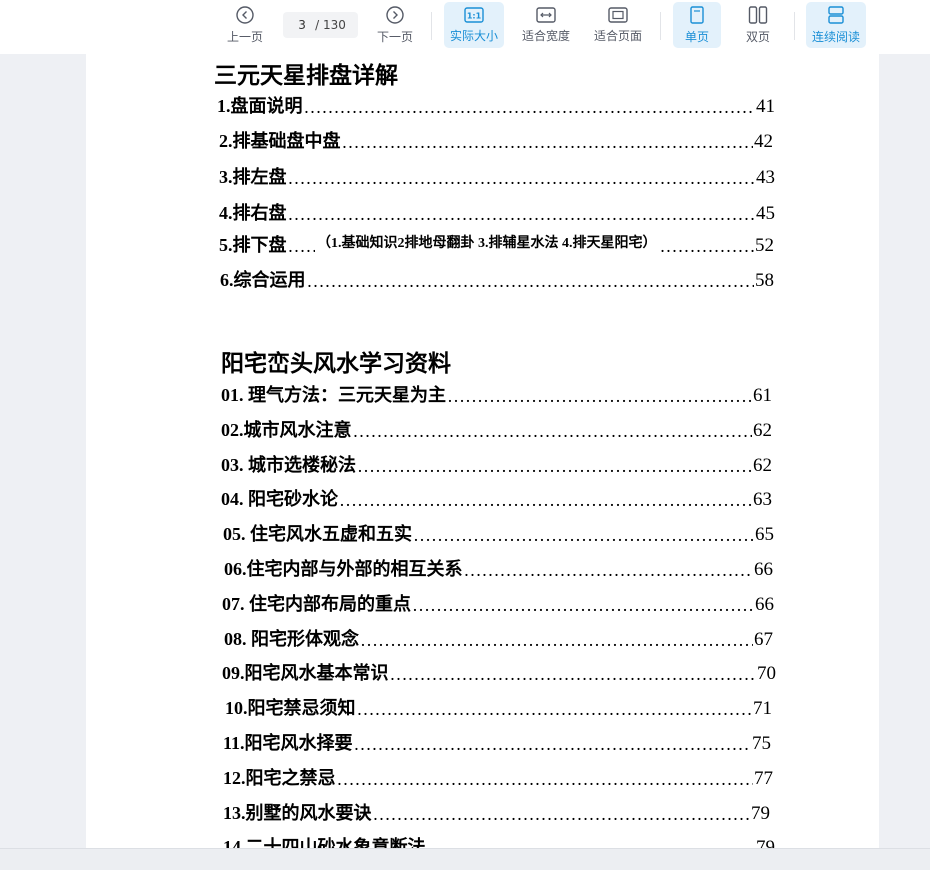  I want to click on svg-text: 1:1, so click(474, 15).